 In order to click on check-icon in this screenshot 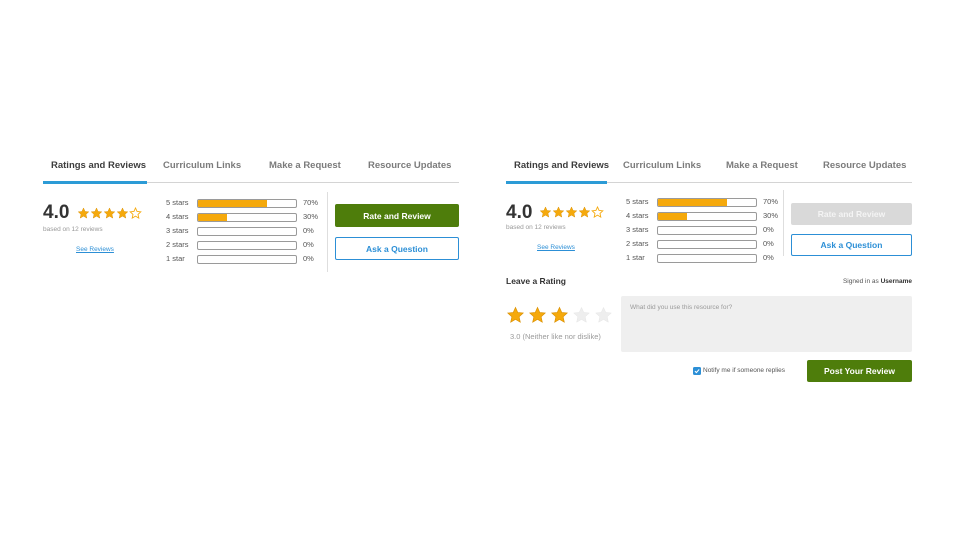, I will do `click(697, 371)`.